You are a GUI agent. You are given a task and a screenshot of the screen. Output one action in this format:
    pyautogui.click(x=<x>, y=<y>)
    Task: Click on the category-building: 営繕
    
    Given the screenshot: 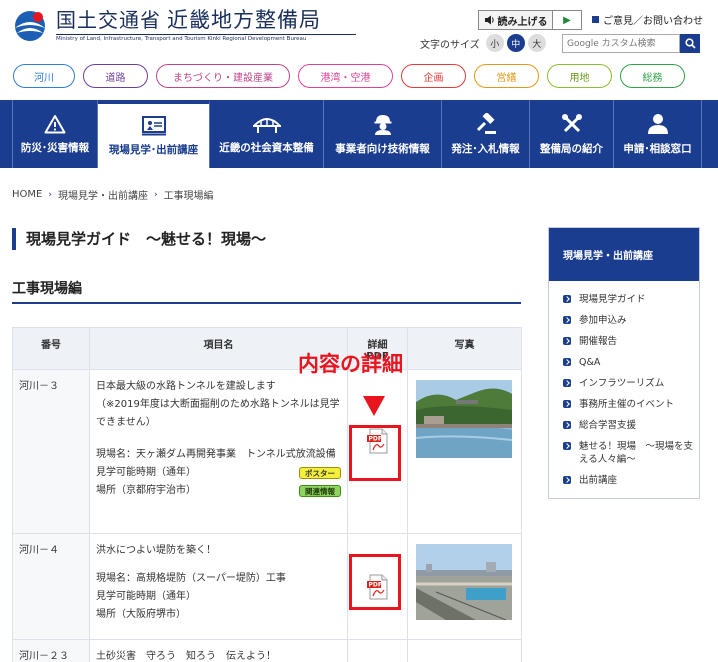 What is the action you would take?
    pyautogui.click(x=506, y=76)
    